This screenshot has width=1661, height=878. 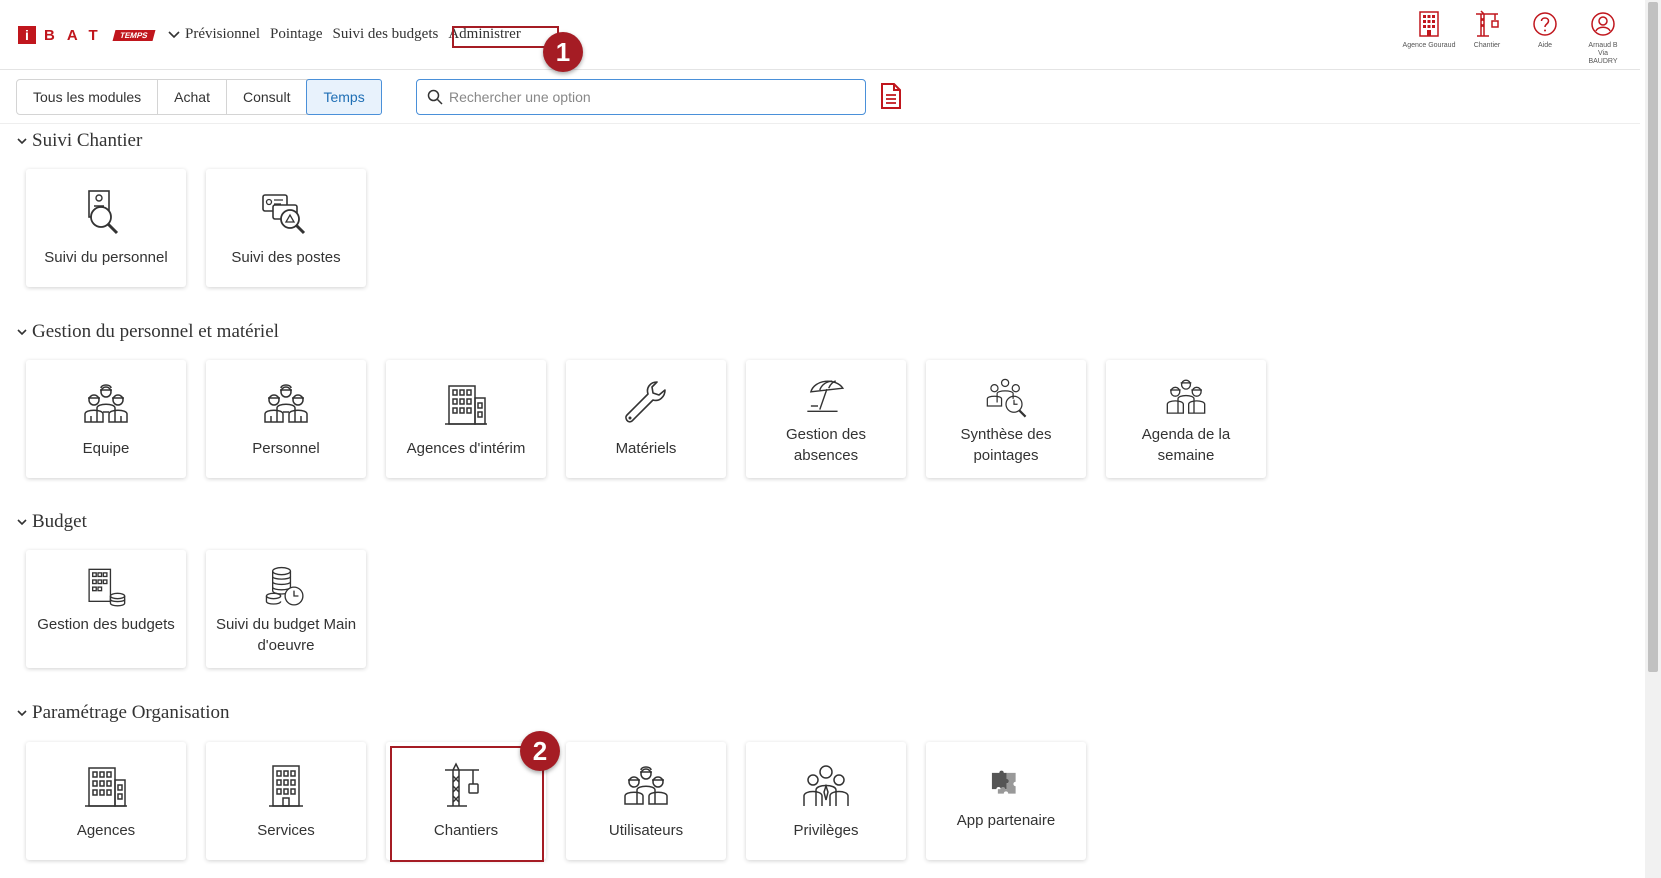 I want to click on logo-i: i, so click(x=27, y=35).